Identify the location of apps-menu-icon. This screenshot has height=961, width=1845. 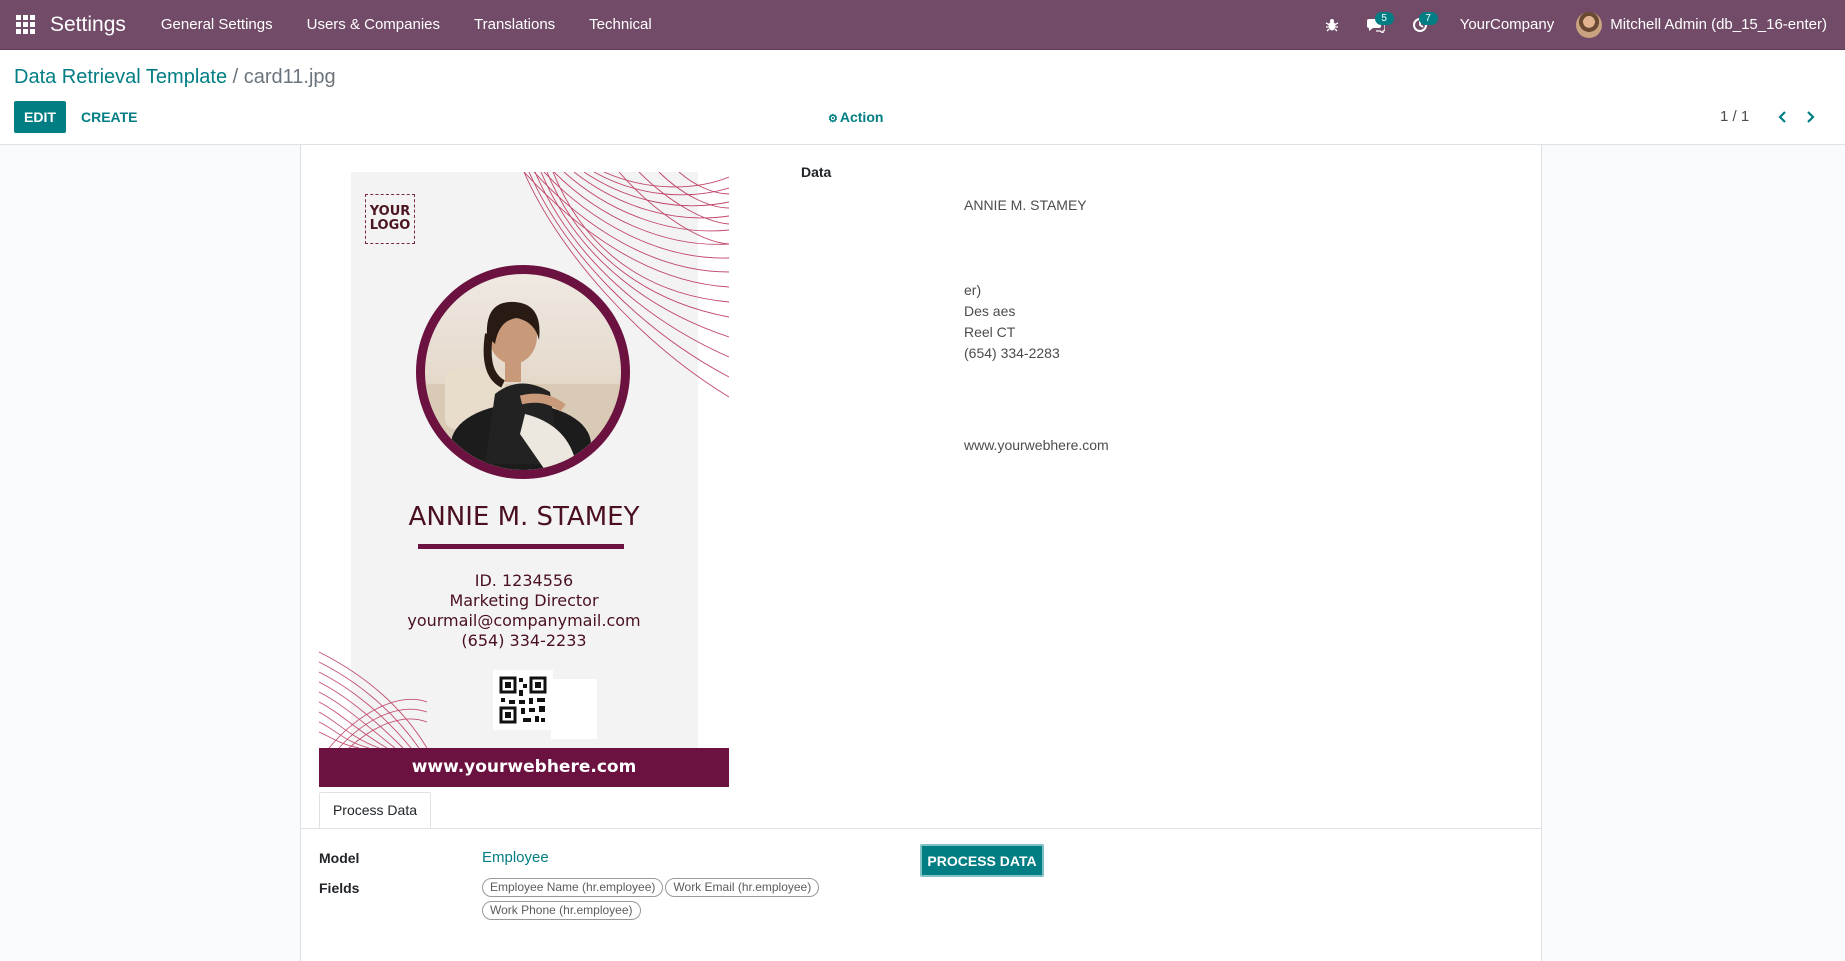
(25, 25).